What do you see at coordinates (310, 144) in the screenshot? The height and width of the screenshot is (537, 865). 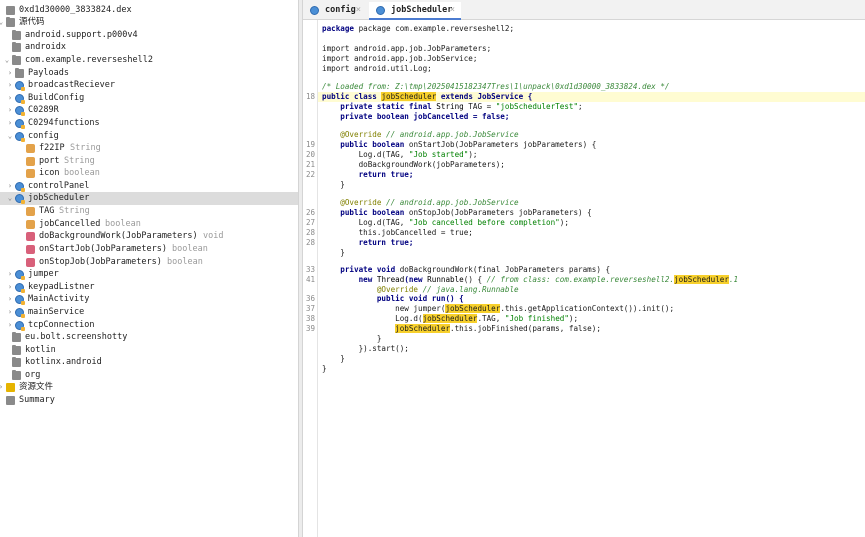 I see `line-number: 19` at bounding box center [310, 144].